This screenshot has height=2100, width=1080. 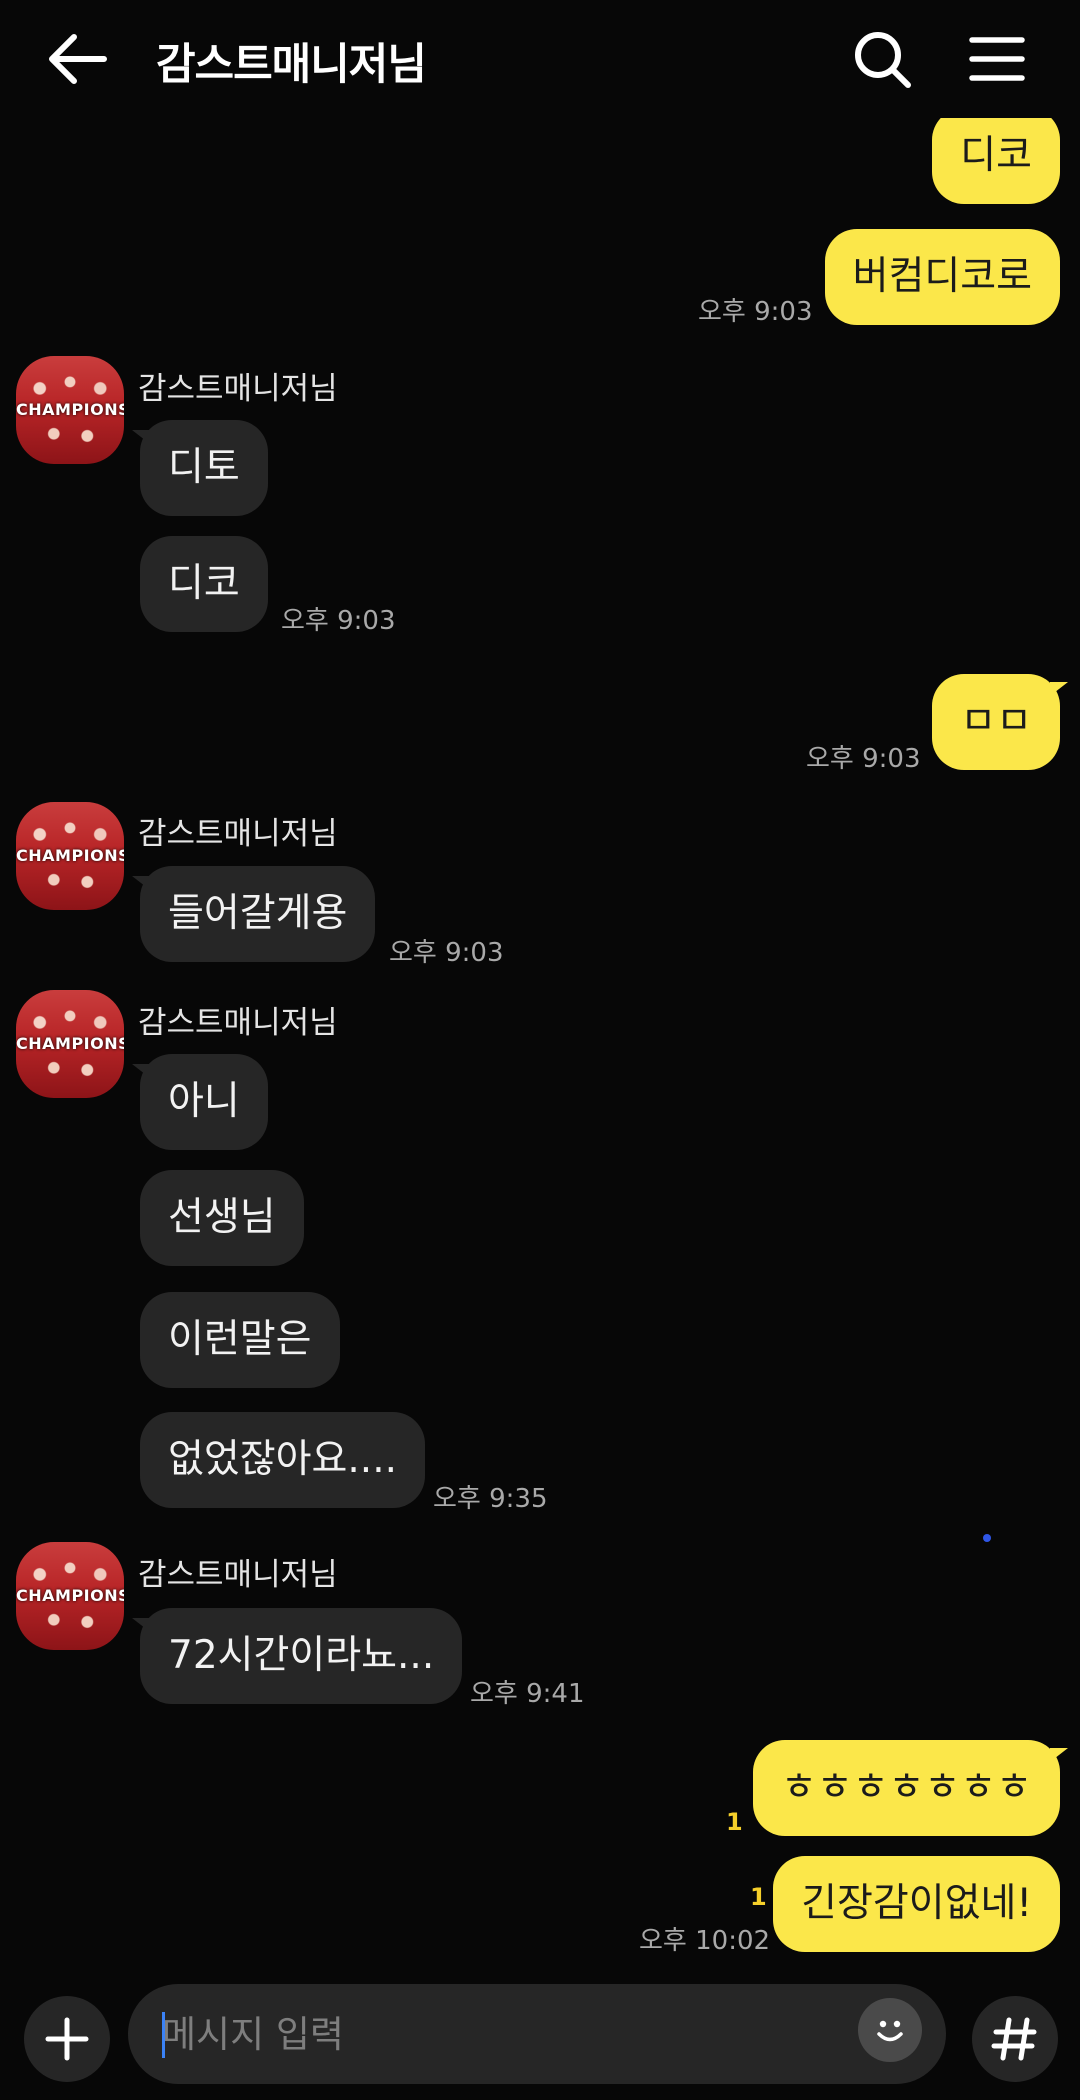 I want to click on plus-icon, so click(x=67, y=2039).